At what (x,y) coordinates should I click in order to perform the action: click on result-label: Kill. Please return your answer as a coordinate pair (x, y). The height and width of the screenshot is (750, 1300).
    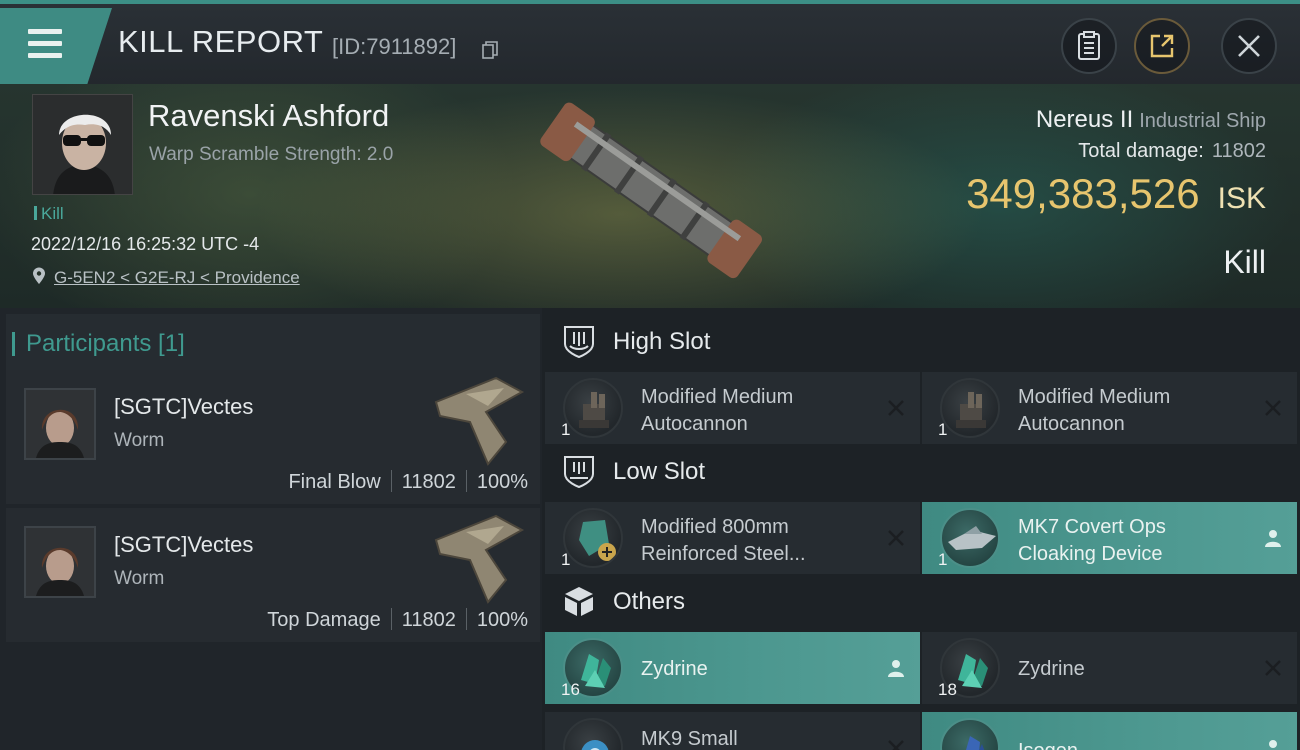
    Looking at the image, I should click on (1244, 262).